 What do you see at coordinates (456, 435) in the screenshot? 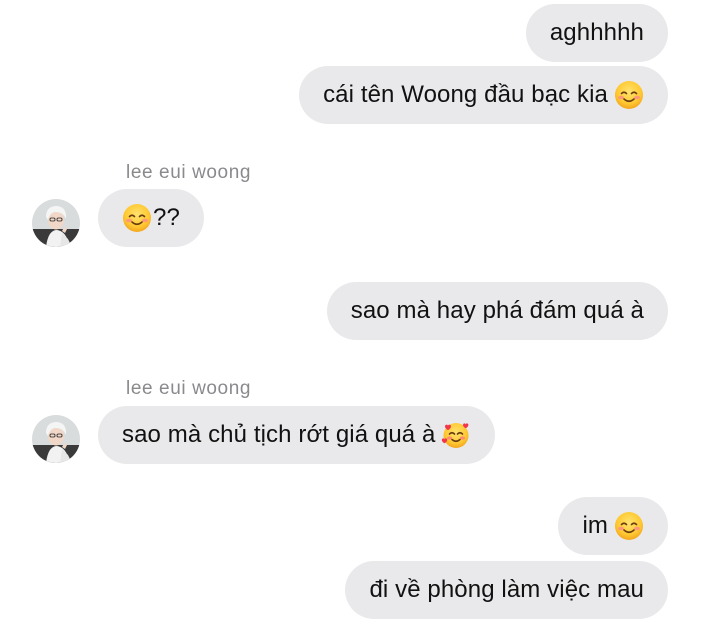
I see `smiling-face-with-hearts-emoji-icon` at bounding box center [456, 435].